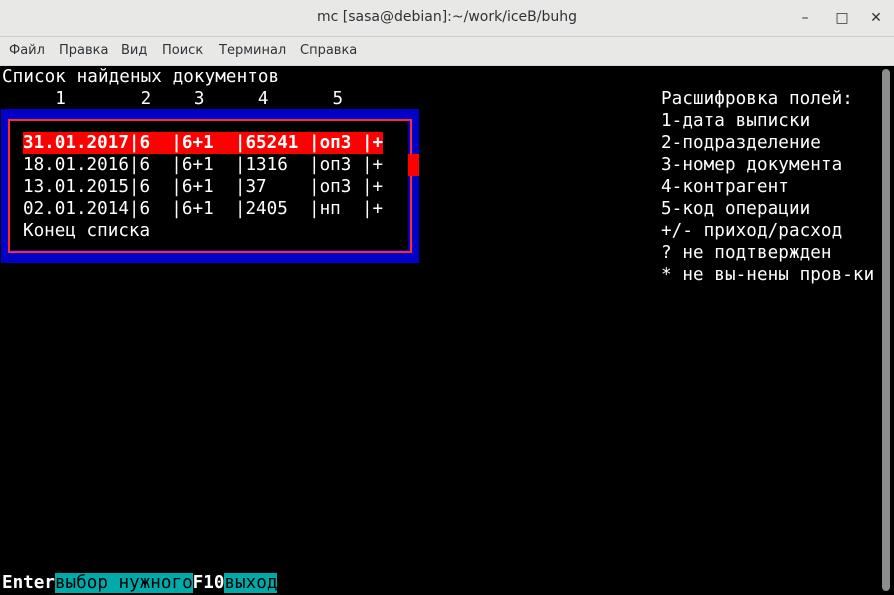 The width and height of the screenshot is (894, 595). I want to click on document-row: 18.01.2016|6 |6+1 |1316 |оп3 |+, so click(203, 165).